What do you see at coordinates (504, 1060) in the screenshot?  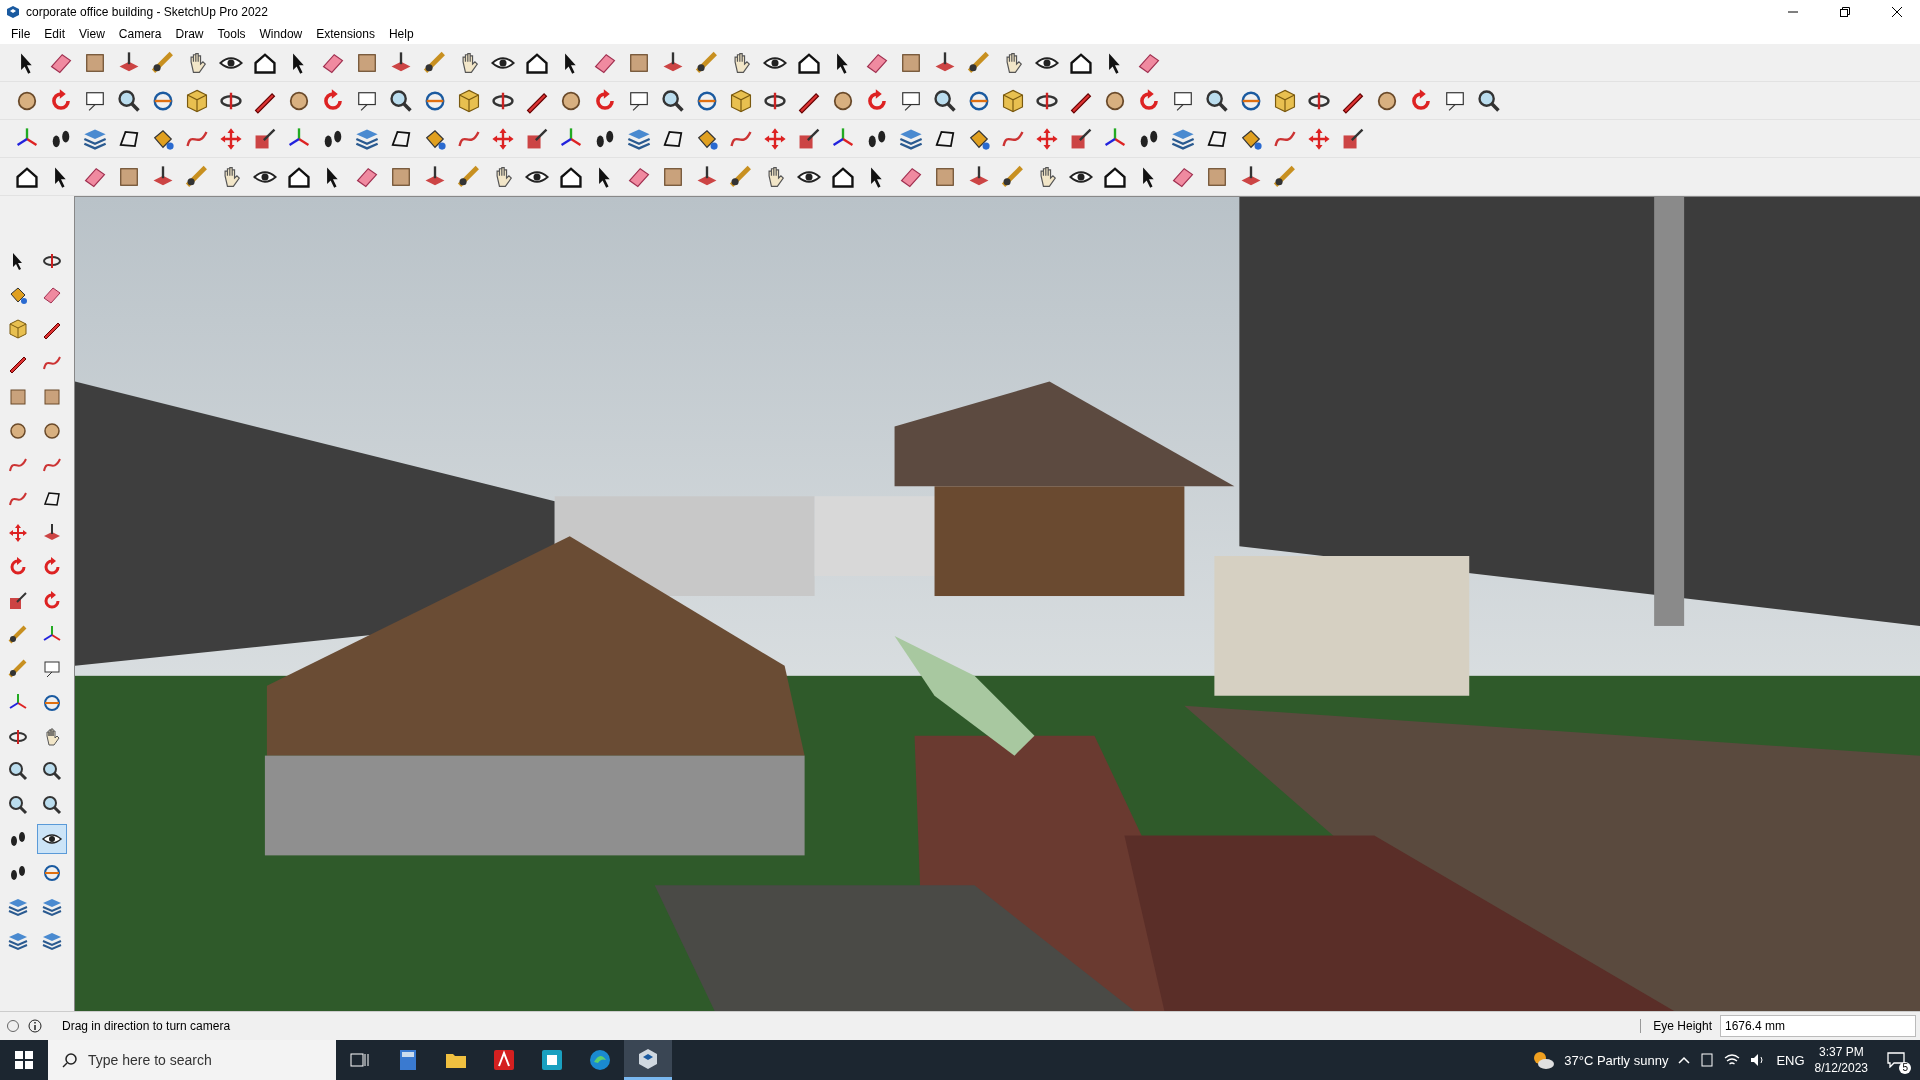 I see `pdf-app-icon` at bounding box center [504, 1060].